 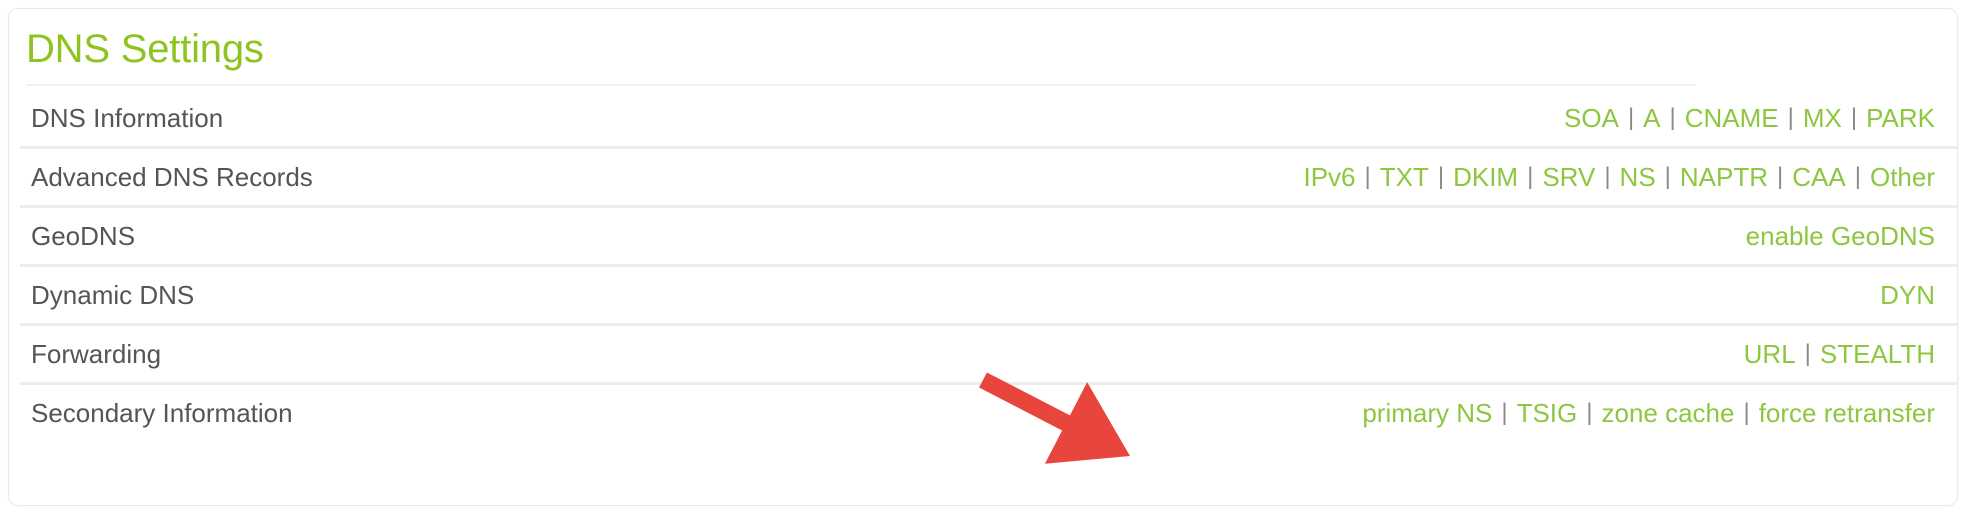 I want to click on link-stealth: STEALTH, so click(x=1877, y=354).